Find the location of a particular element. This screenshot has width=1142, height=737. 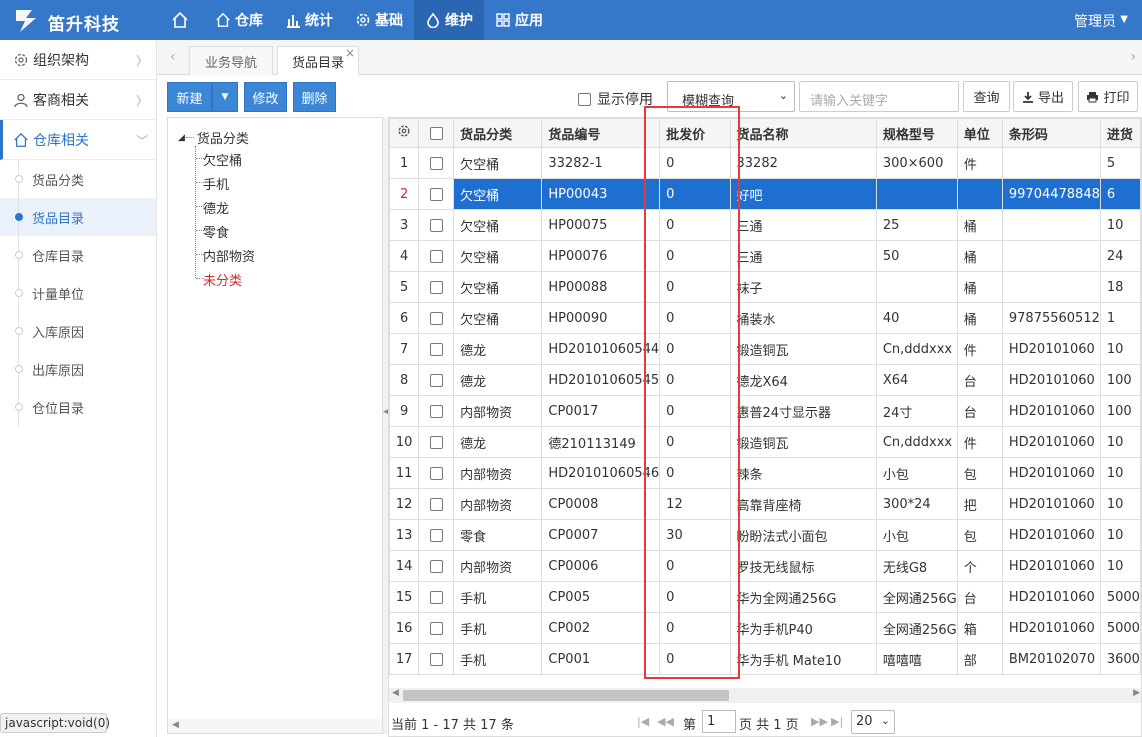

sidebar-item-inbound-reason: 入库原因 is located at coordinates (78, 331).